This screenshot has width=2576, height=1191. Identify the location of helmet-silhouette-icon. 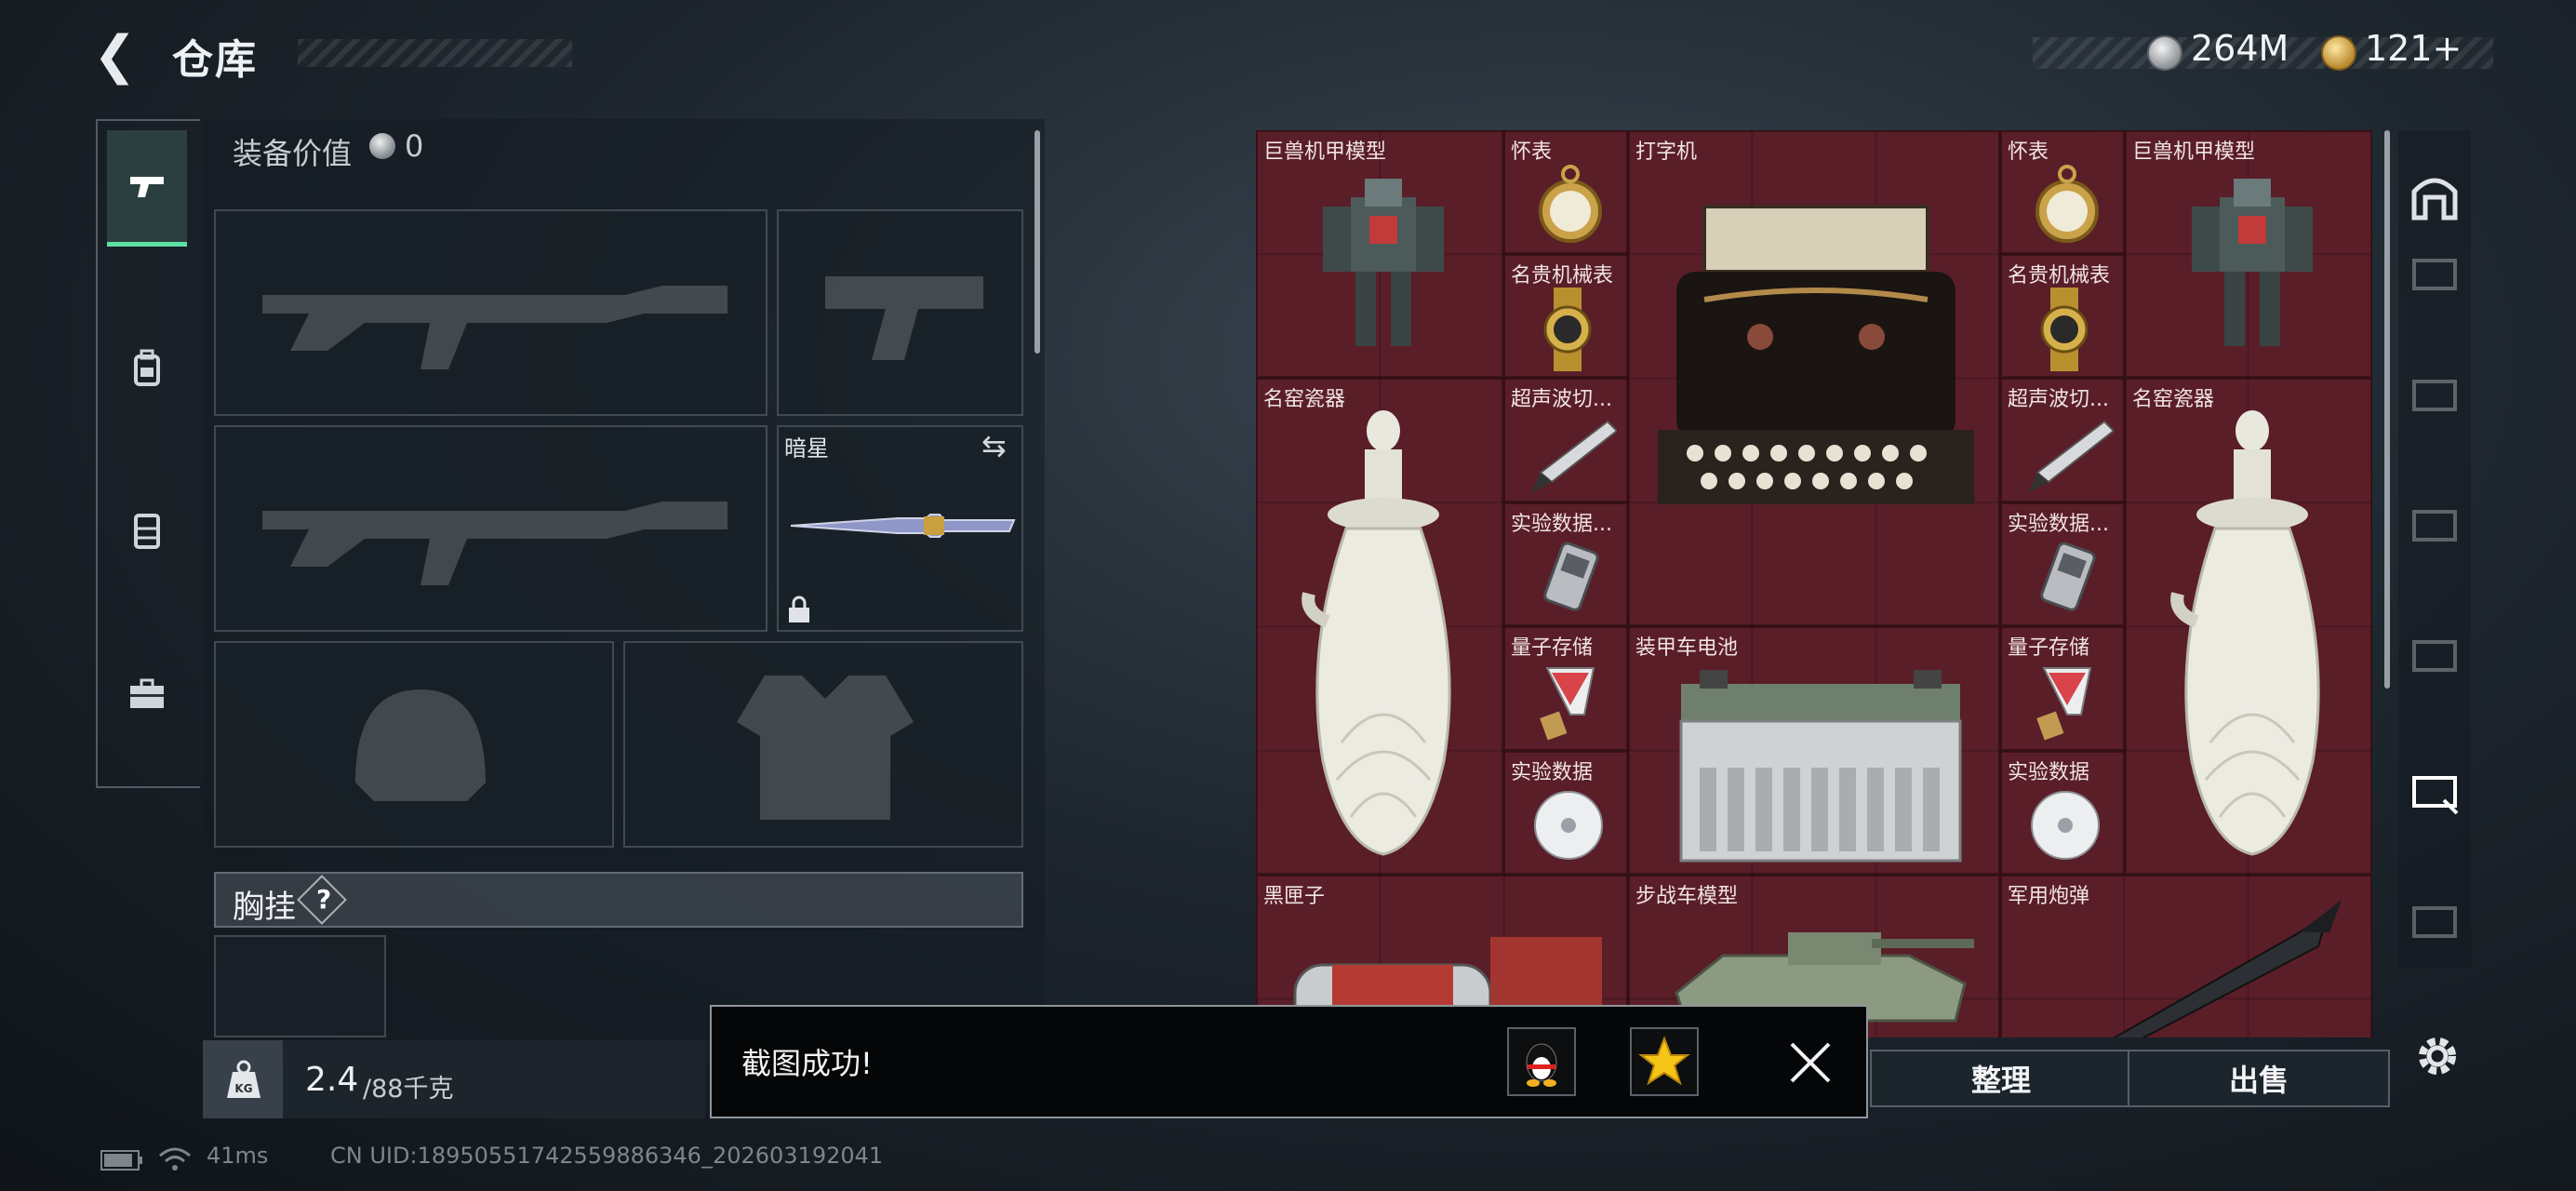
(420, 745).